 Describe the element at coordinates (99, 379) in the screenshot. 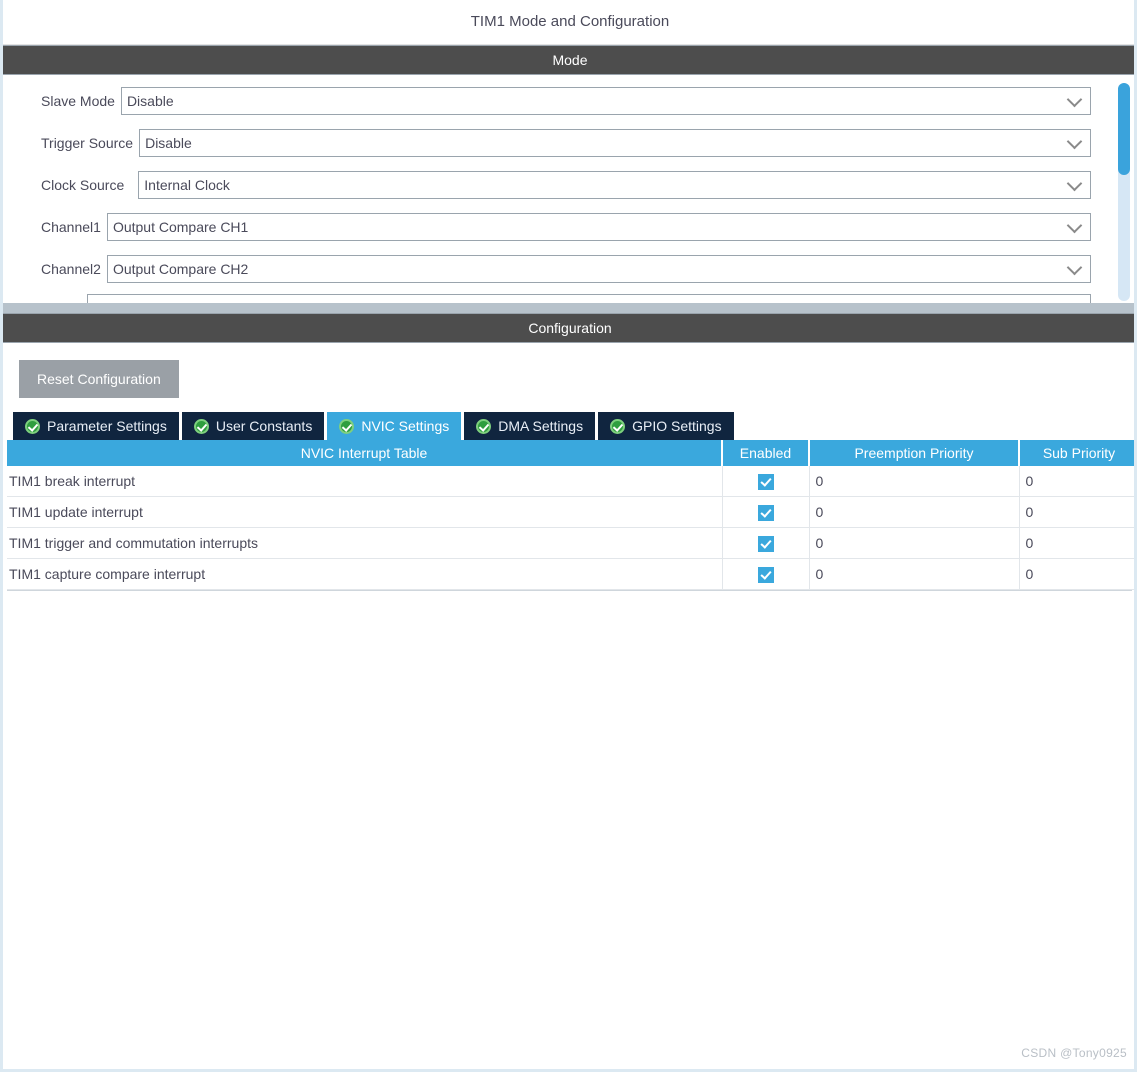

I see `reset-configuration-button: Reset Configuration` at that location.